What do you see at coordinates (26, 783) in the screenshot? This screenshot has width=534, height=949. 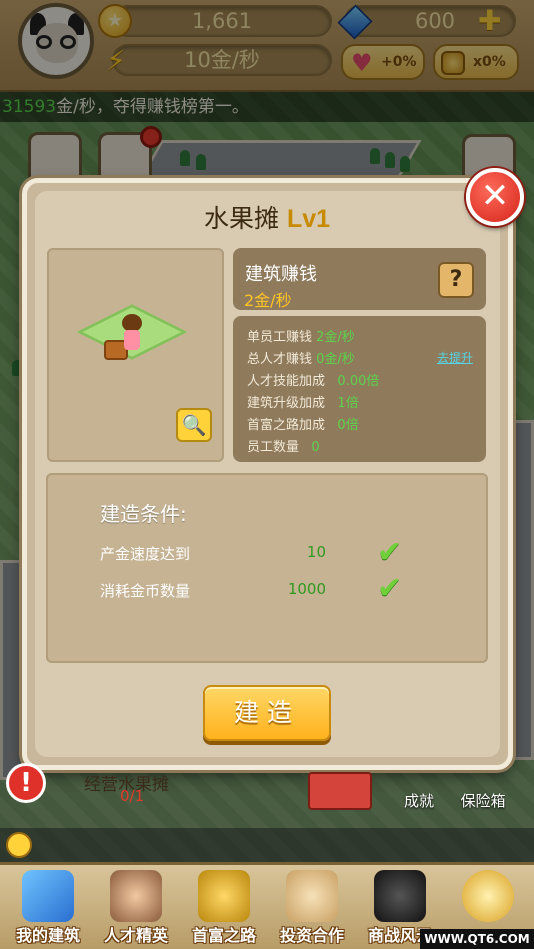 I see `warning-icon: !` at bounding box center [26, 783].